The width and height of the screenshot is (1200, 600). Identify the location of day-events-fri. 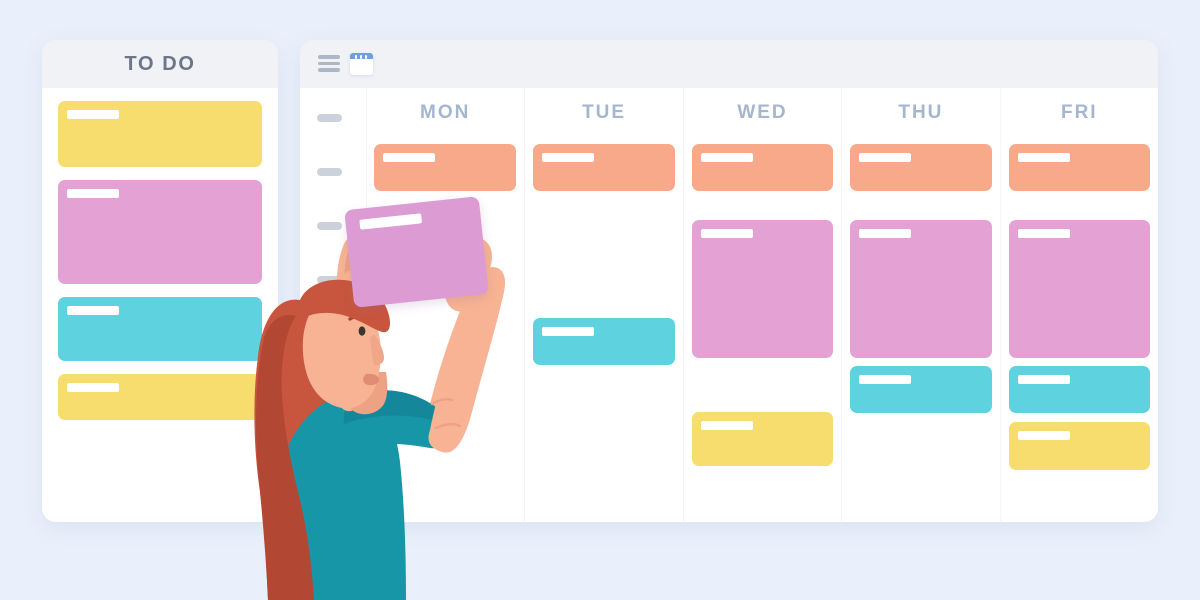
(1079, 333).